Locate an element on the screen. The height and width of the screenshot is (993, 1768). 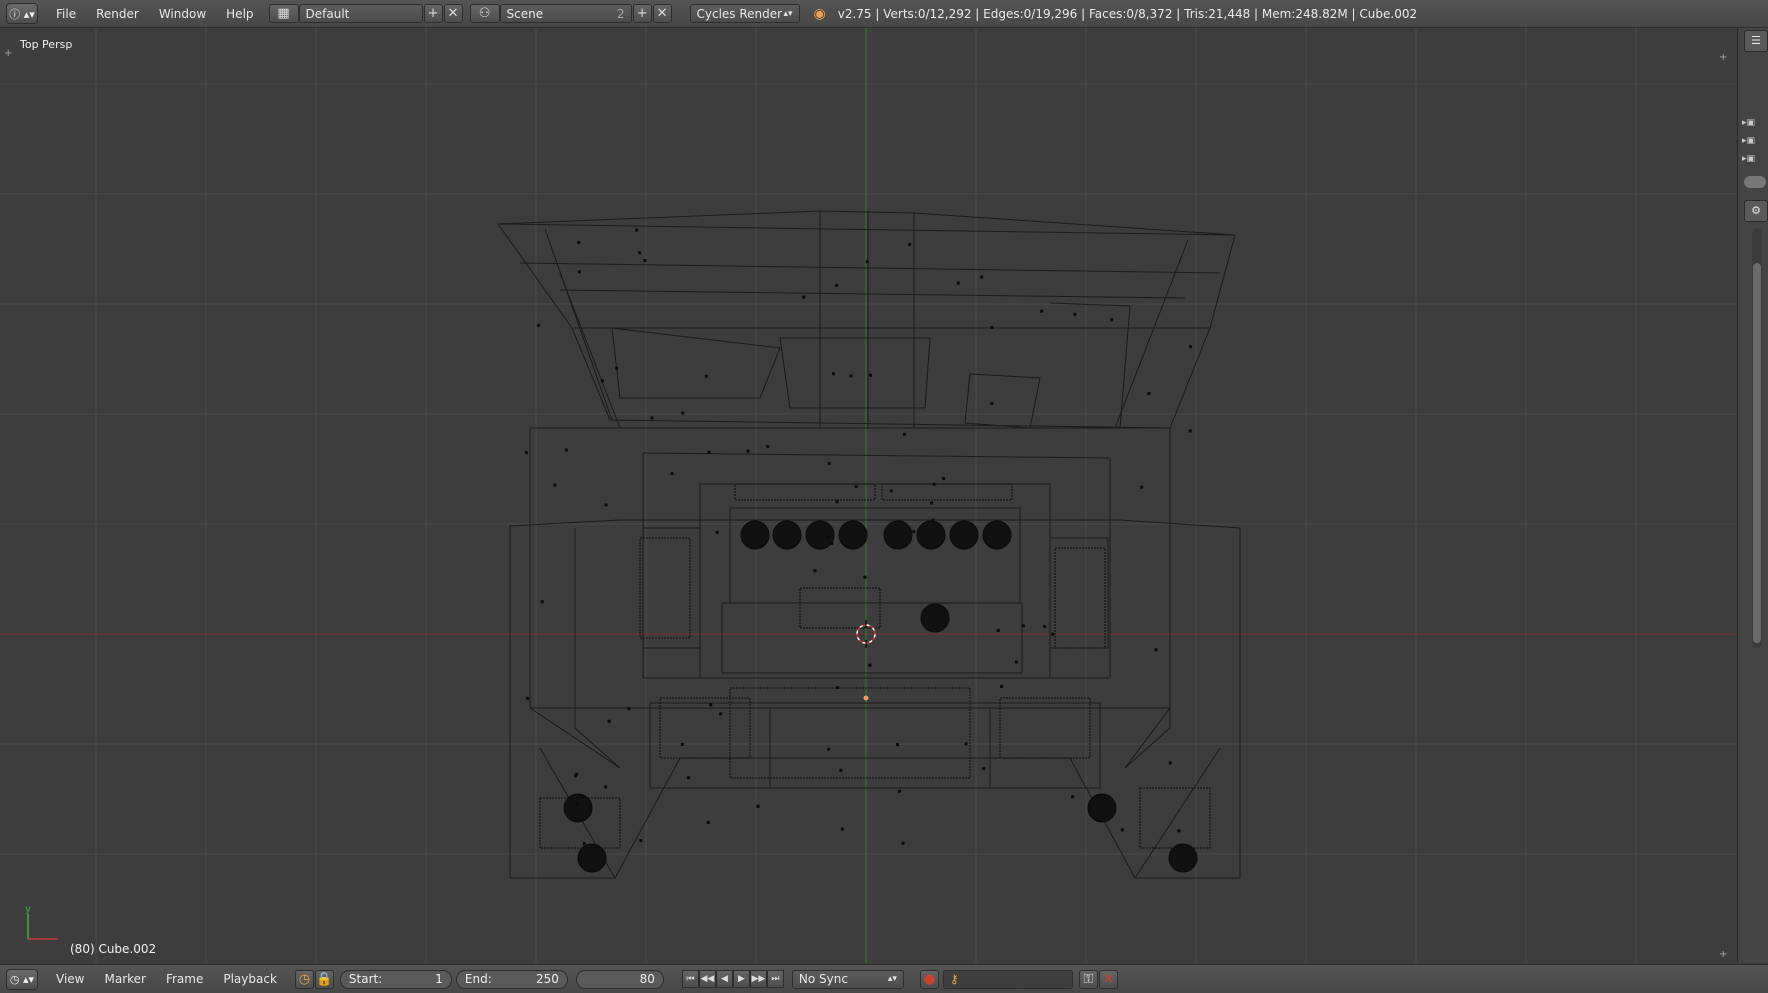
active-object-label: (80) Cube.002 is located at coordinates (113, 949).